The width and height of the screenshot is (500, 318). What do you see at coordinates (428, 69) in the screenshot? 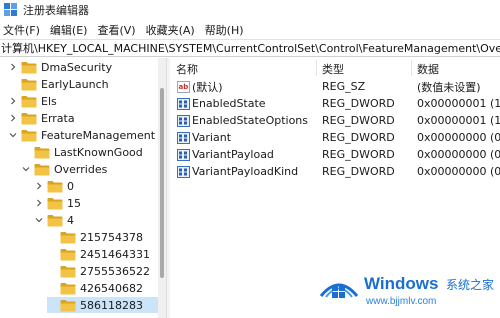
I see `column-header-data: 数据` at bounding box center [428, 69].